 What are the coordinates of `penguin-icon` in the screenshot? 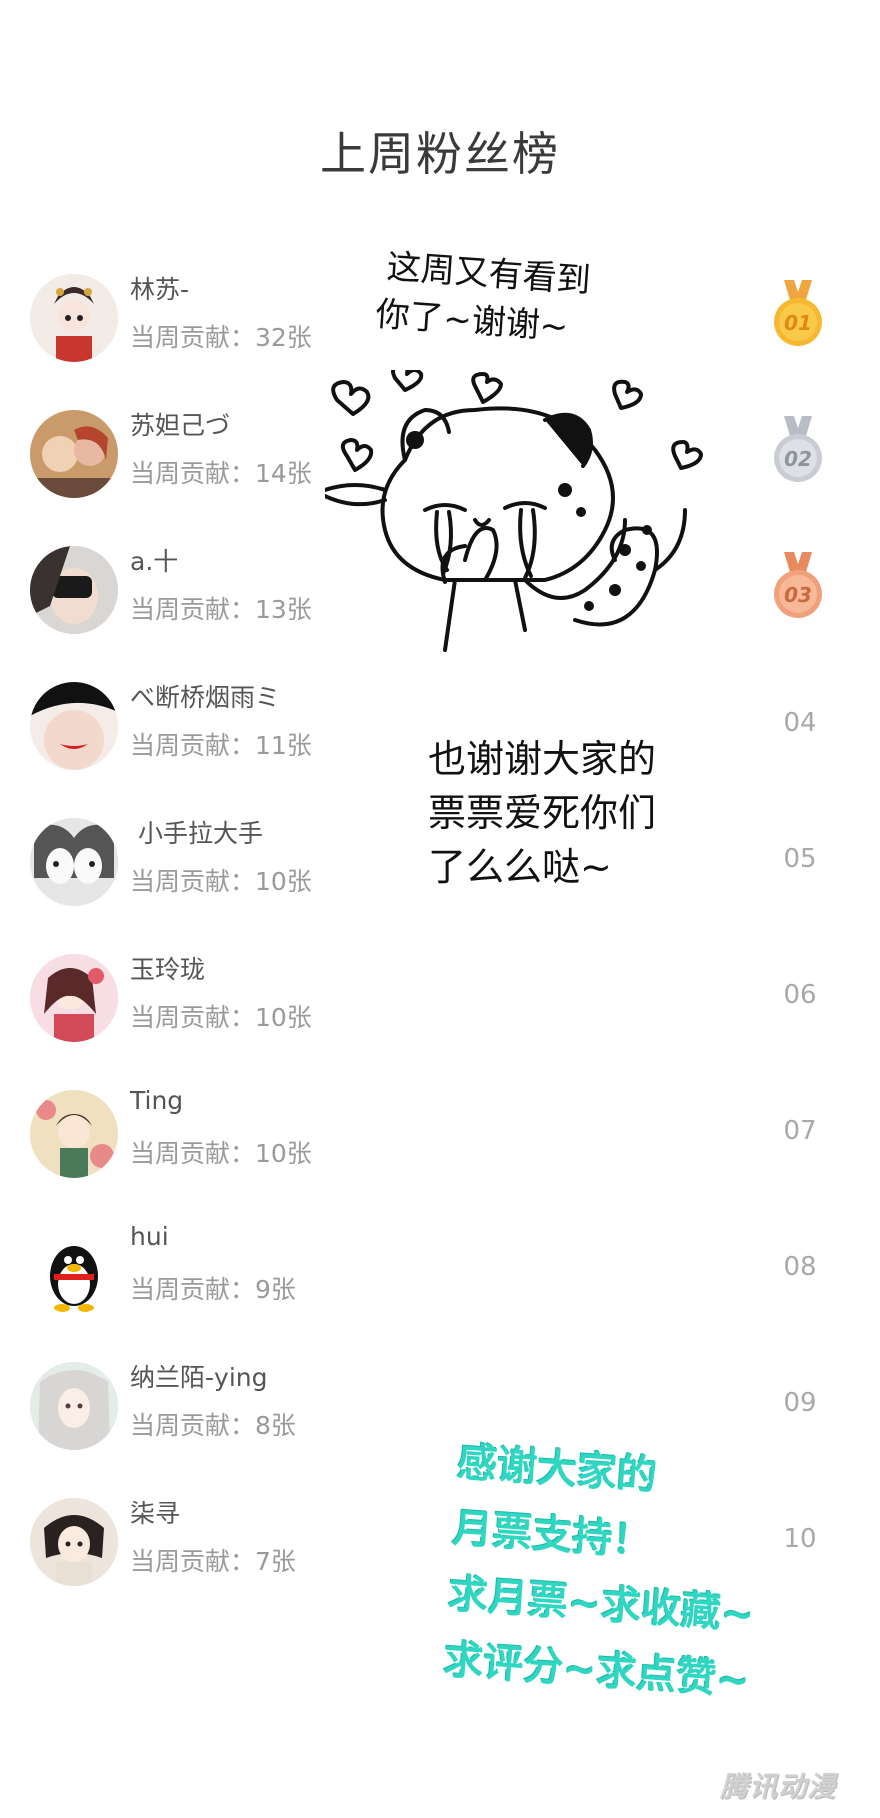 It's located at (74, 1270).